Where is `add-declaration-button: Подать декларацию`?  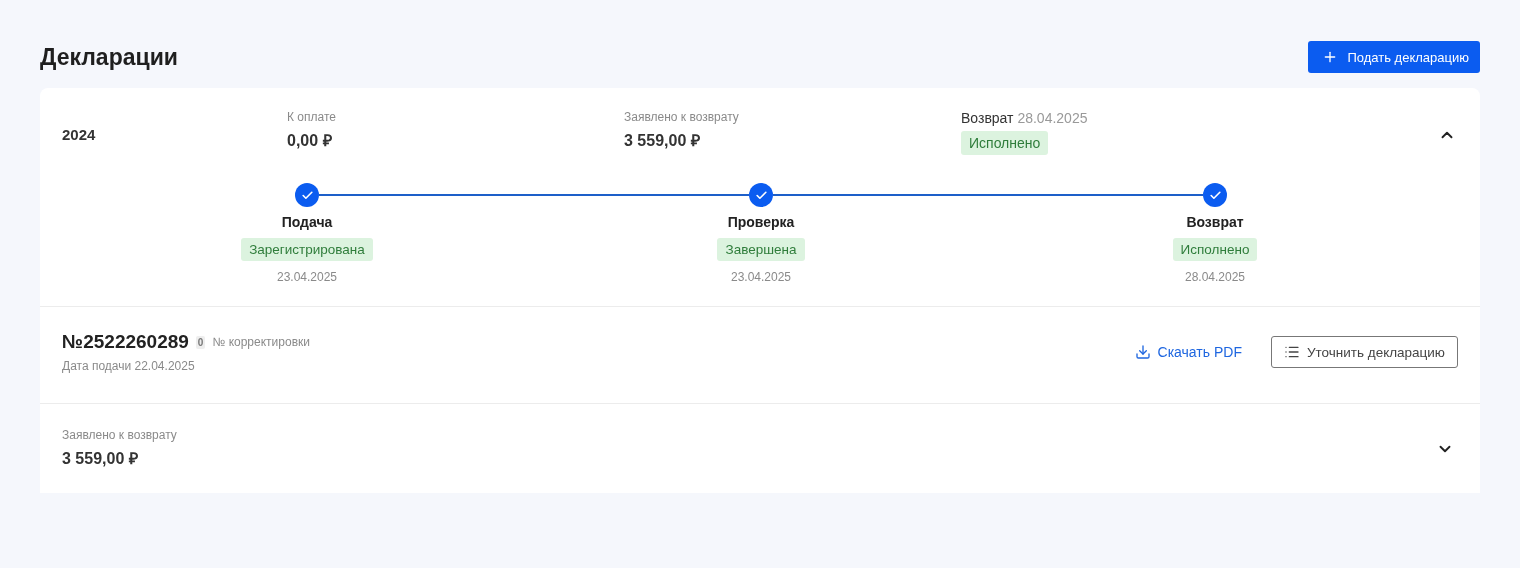
add-declaration-button: Подать декларацию is located at coordinates (1394, 57).